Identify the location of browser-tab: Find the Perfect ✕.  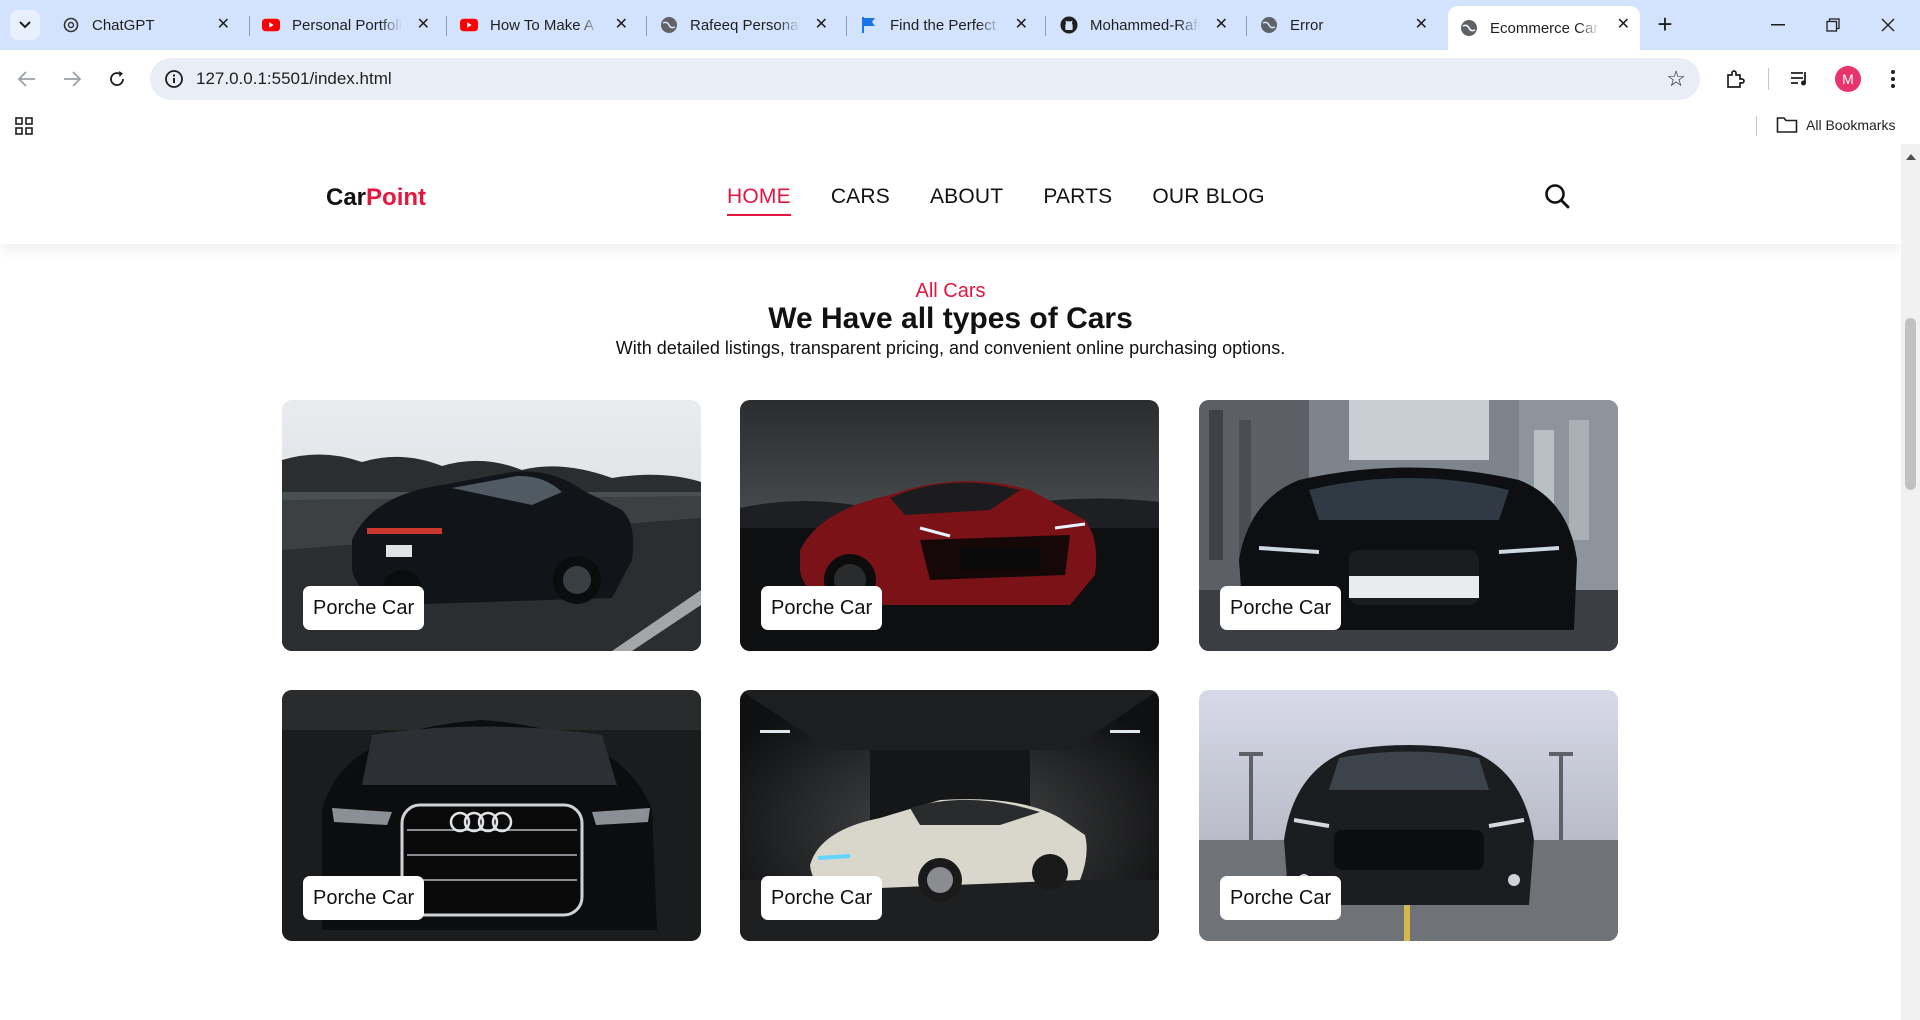
(943, 25).